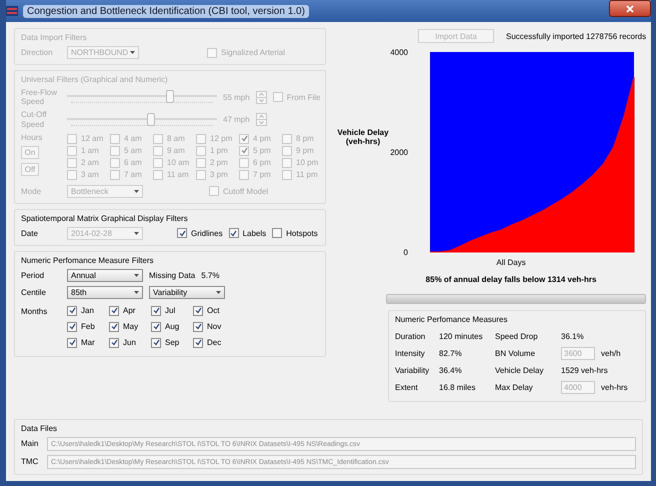 The width and height of the screenshot is (656, 486). I want to click on missing-data-label: Missing Data, so click(172, 275).